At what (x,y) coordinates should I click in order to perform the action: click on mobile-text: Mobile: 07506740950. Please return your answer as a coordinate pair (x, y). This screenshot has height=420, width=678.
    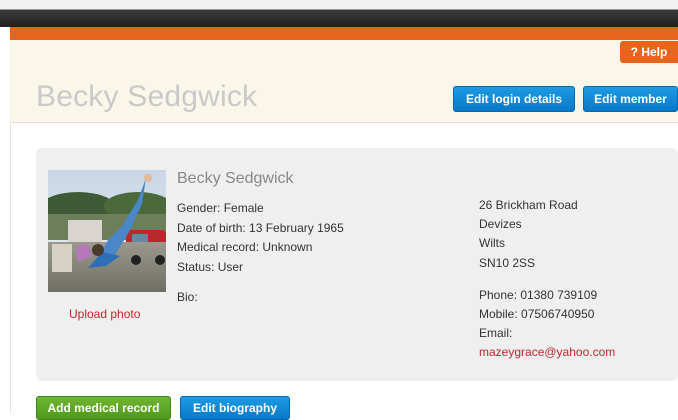
    Looking at the image, I should click on (537, 314).